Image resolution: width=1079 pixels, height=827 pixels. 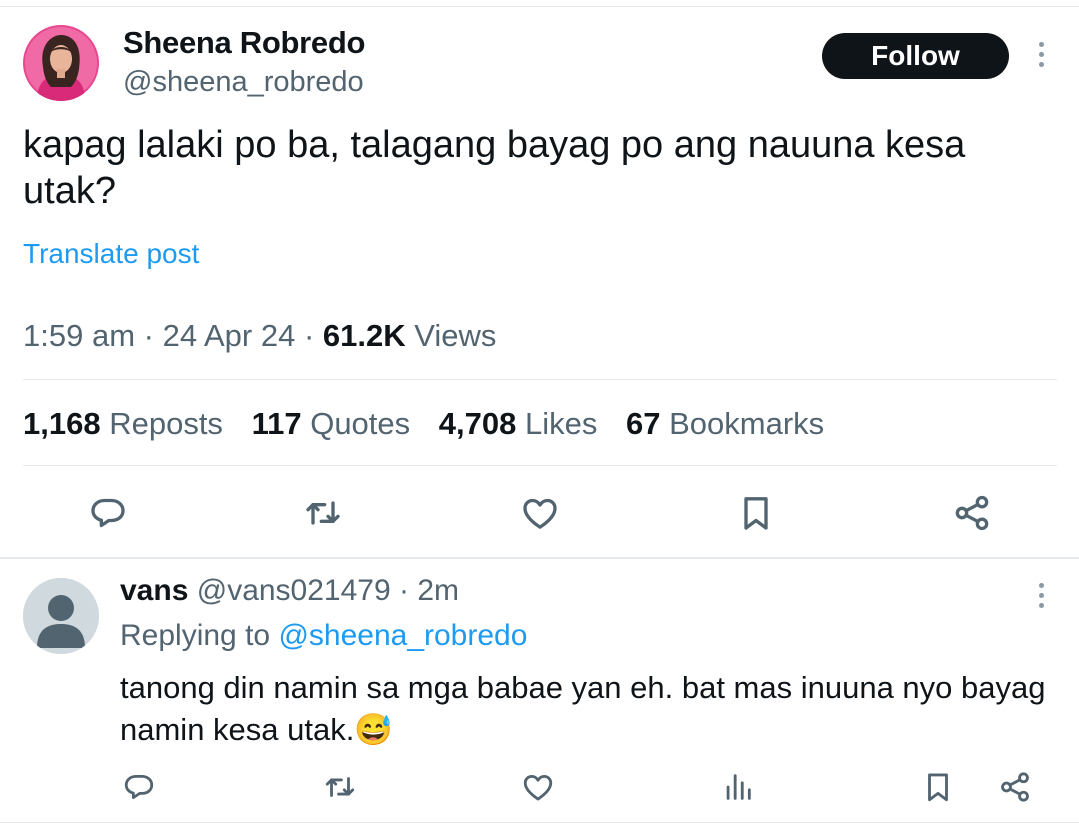 I want to click on bookmarks-stat: 67 Bookmarks, so click(x=725, y=423).